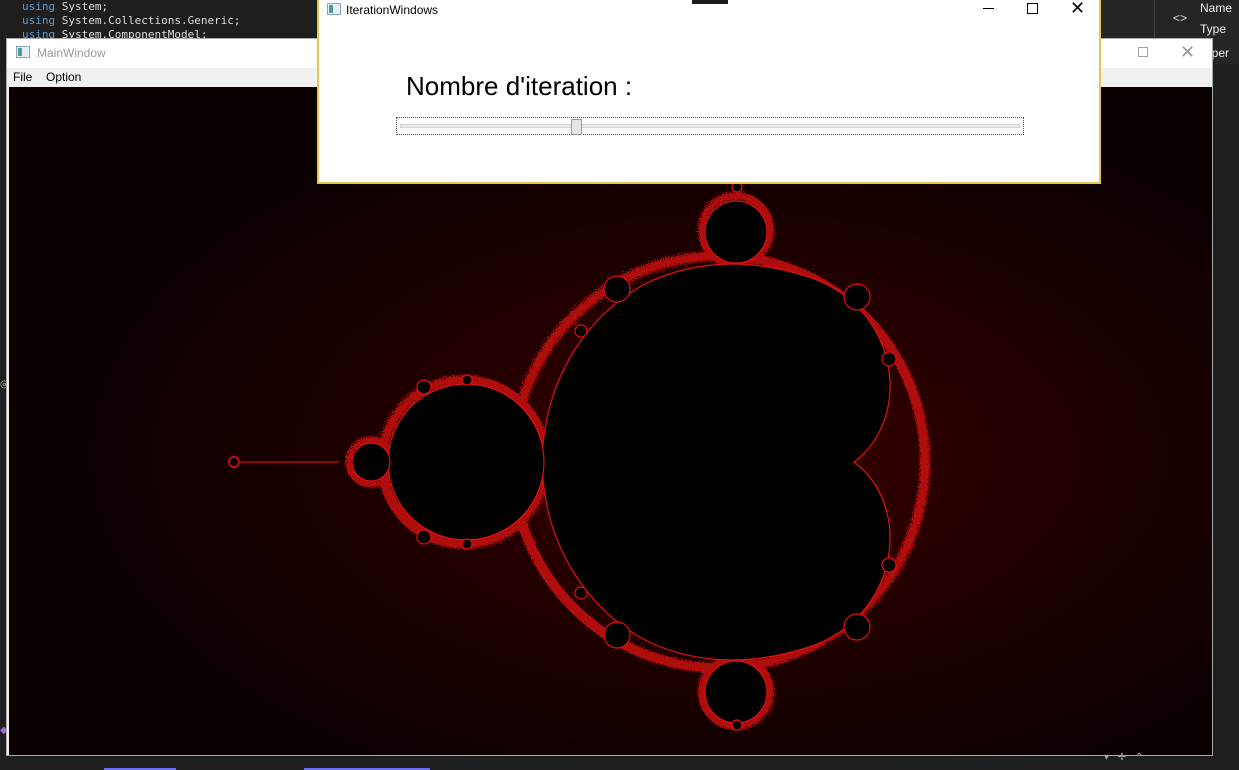 This screenshot has height=770, width=1239. Describe the element at coordinates (519, 86) in the screenshot. I see `iteration-count-label: Nombre d'iteration :` at that location.